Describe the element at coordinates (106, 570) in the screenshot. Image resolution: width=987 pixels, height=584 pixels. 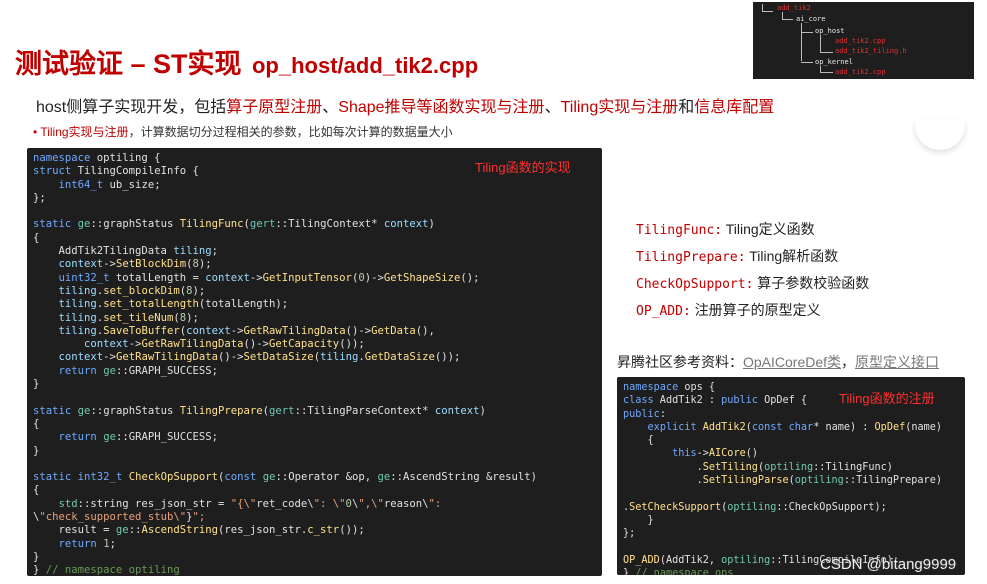
I see `code-line: } // namespace optiling` at that location.